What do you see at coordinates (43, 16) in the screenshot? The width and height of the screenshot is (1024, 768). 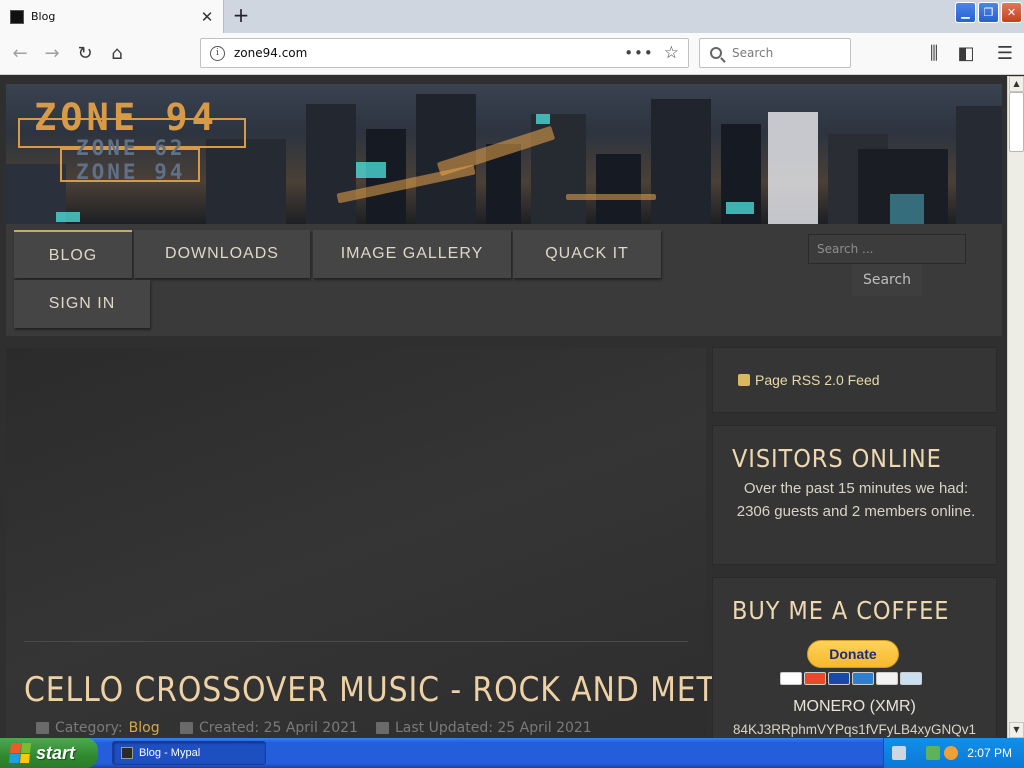 I see `tab-title: Blog` at bounding box center [43, 16].